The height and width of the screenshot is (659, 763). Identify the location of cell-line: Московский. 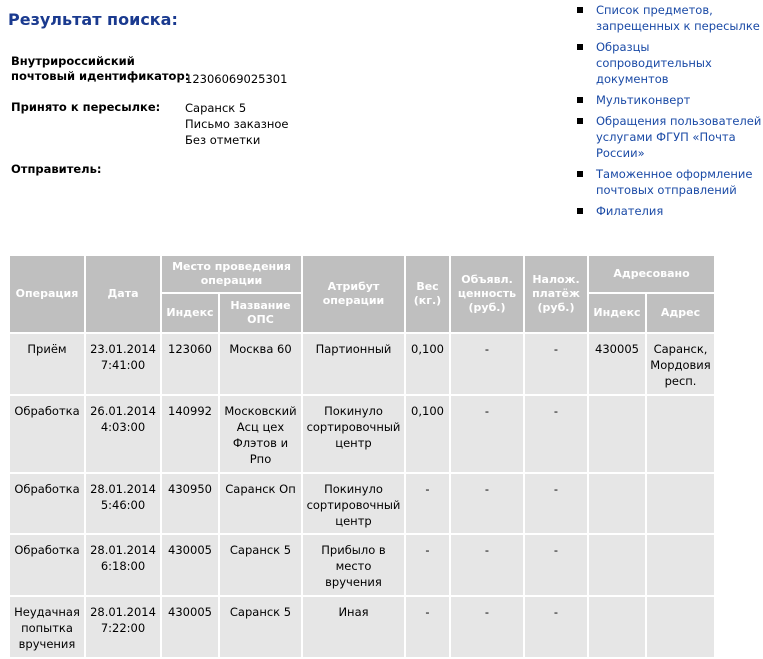
(260, 411).